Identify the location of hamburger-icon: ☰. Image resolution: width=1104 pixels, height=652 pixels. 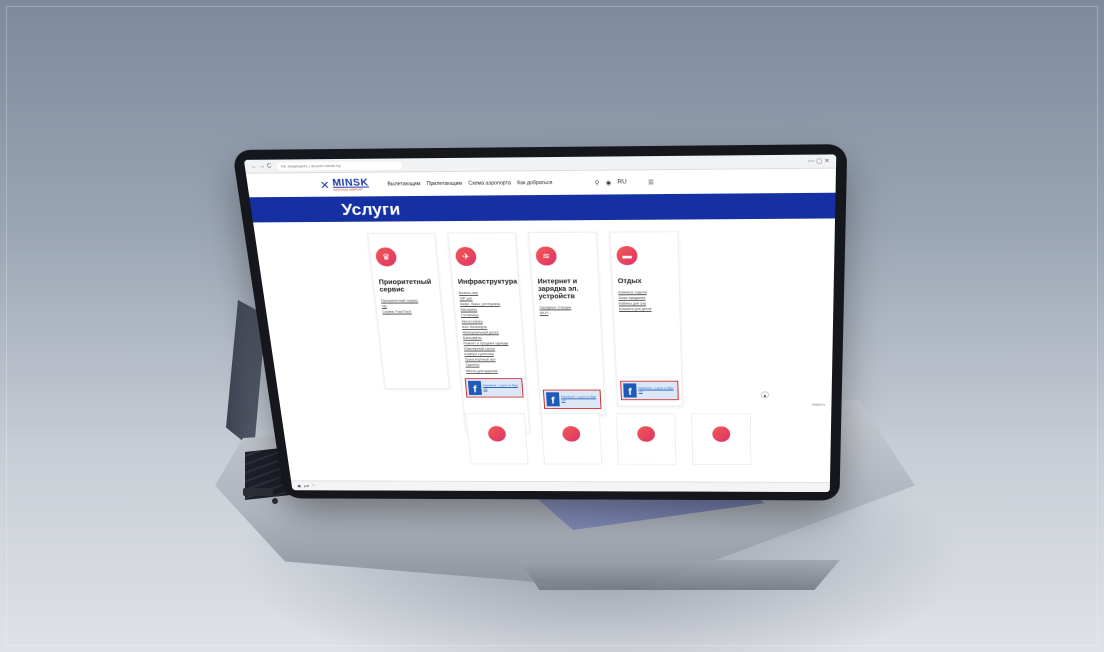
(651, 182).